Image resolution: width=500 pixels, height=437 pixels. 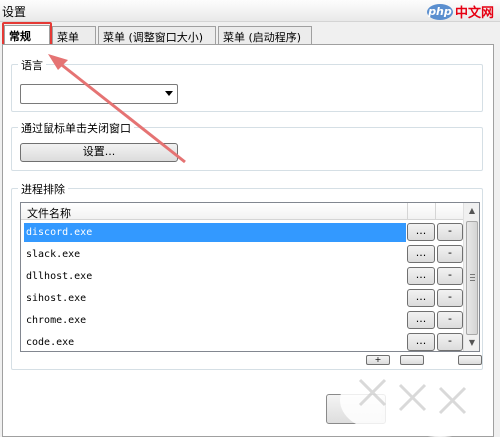 What do you see at coordinates (415, 403) in the screenshot?
I see `watermark-graphic` at bounding box center [415, 403].